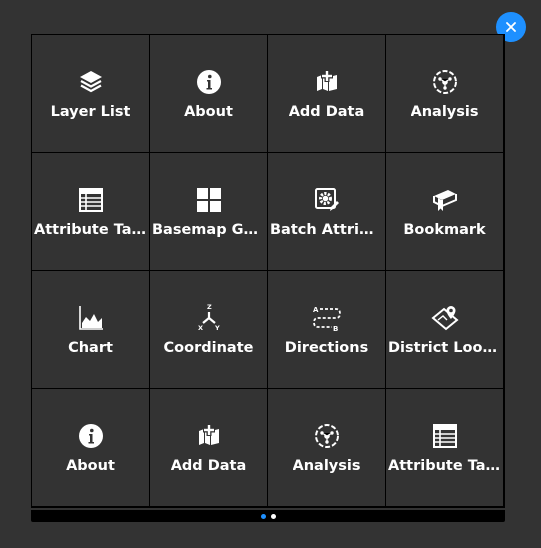 Image resolution: width=541 pixels, height=548 pixels. What do you see at coordinates (209, 307) in the screenshot?
I see `svg-text: Z` at bounding box center [209, 307].